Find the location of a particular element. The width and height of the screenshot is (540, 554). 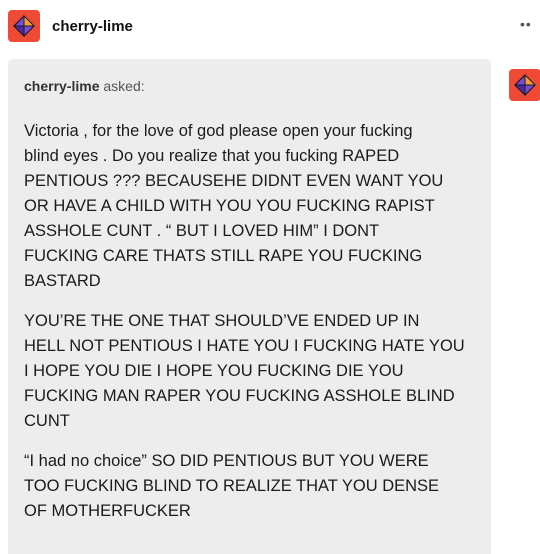

asked-label: asked: is located at coordinates (124, 86).